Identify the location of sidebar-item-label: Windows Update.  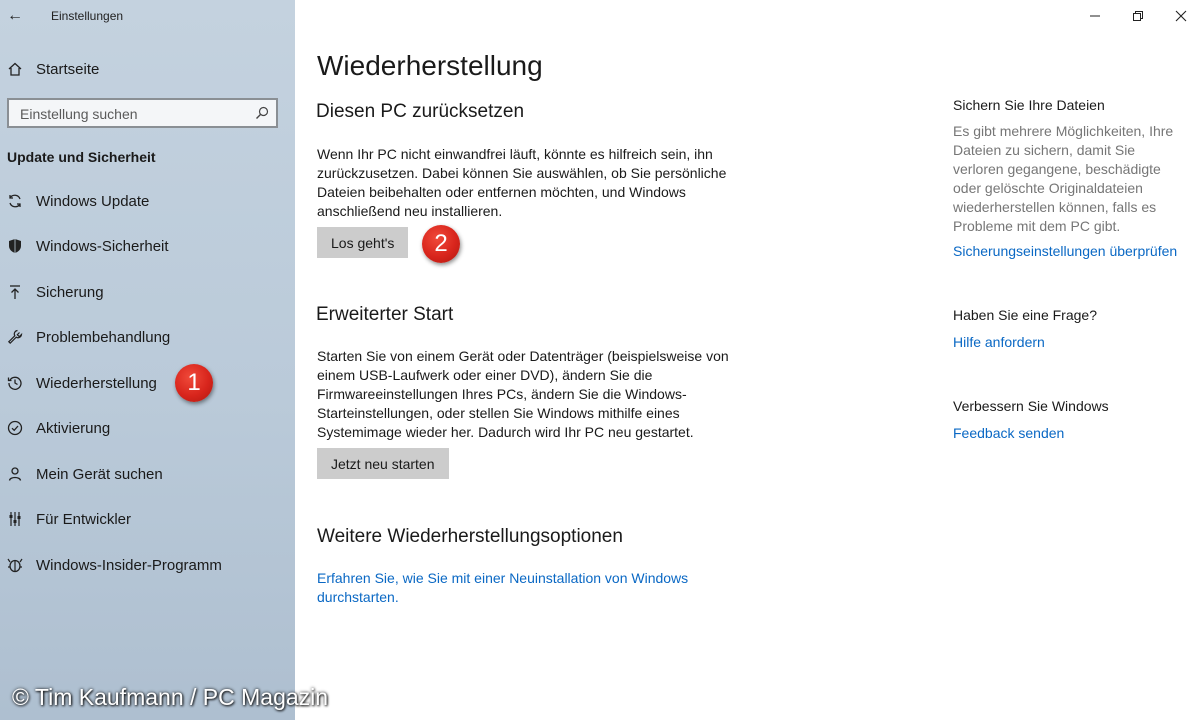
(93, 201).